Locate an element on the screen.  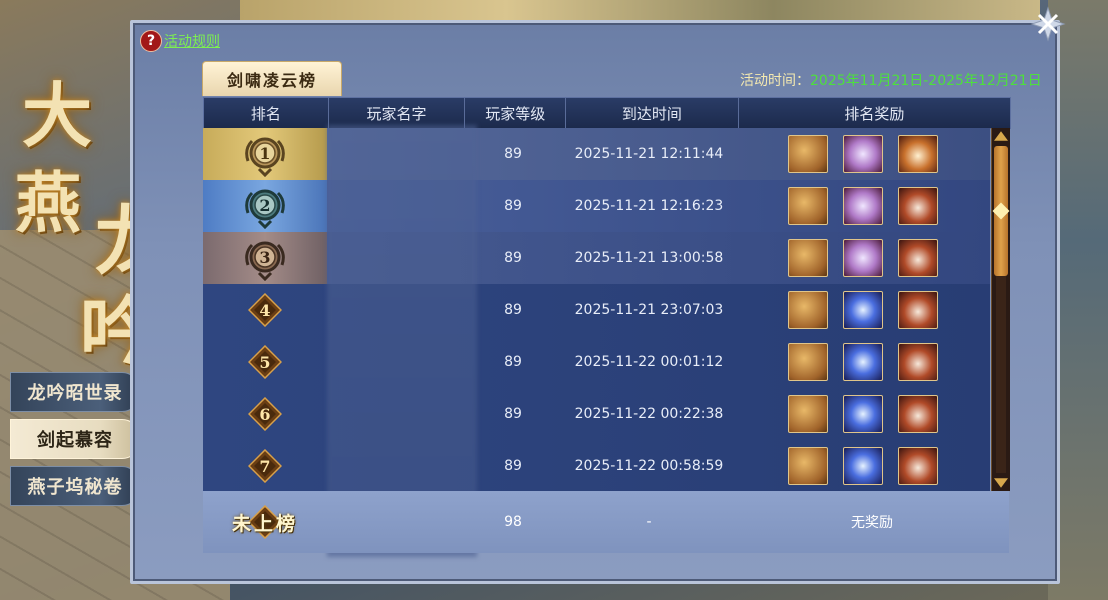
rank-diamond-icon: 5 is located at coordinates (265, 362).